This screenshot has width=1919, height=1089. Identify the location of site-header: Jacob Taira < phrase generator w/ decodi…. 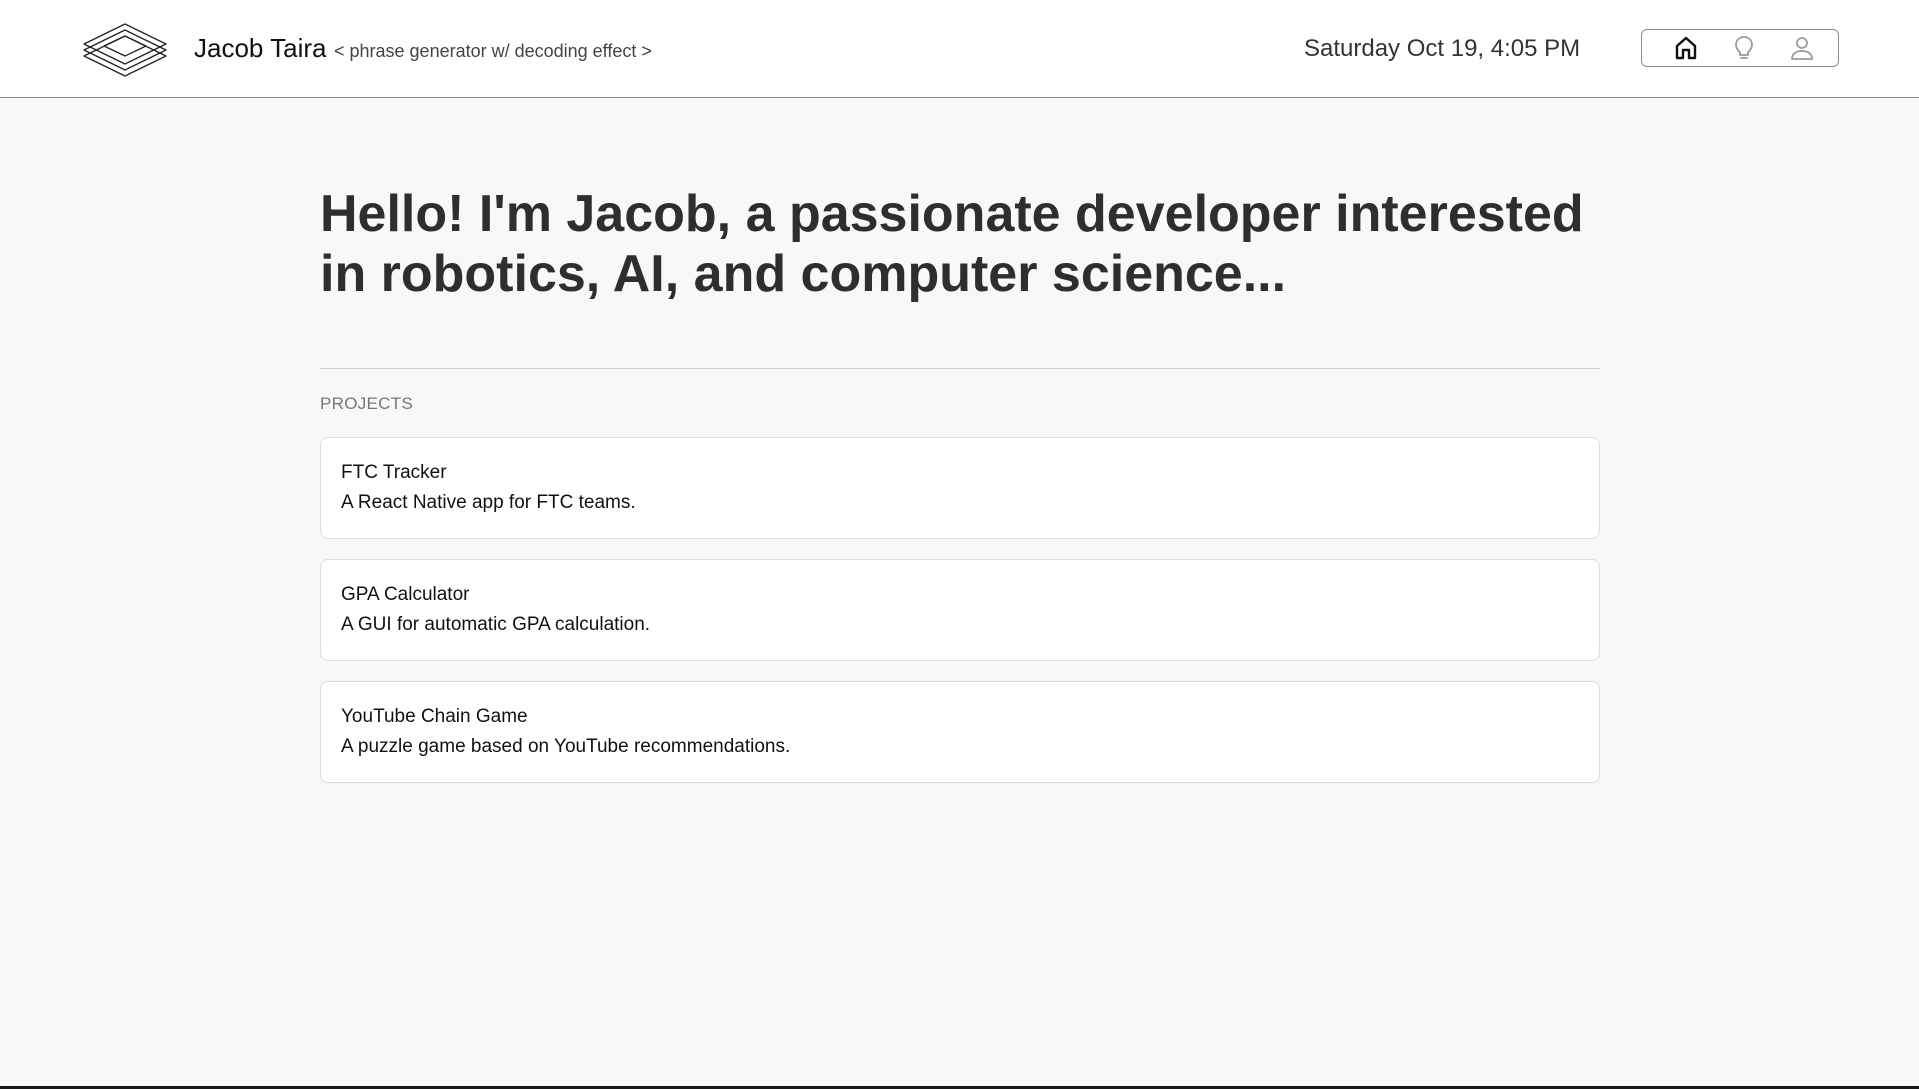
(959, 49).